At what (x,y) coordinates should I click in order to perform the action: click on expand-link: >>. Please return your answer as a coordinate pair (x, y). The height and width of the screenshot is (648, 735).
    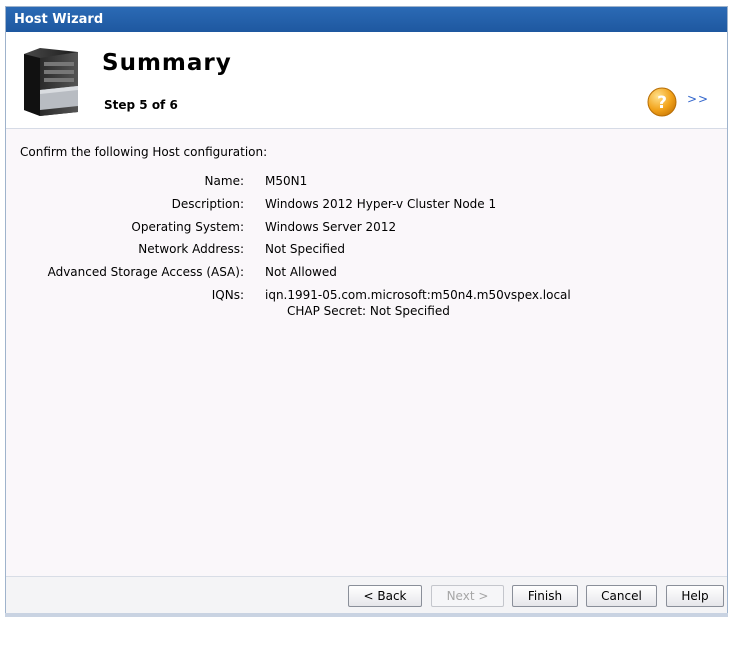
    Looking at the image, I should click on (698, 99).